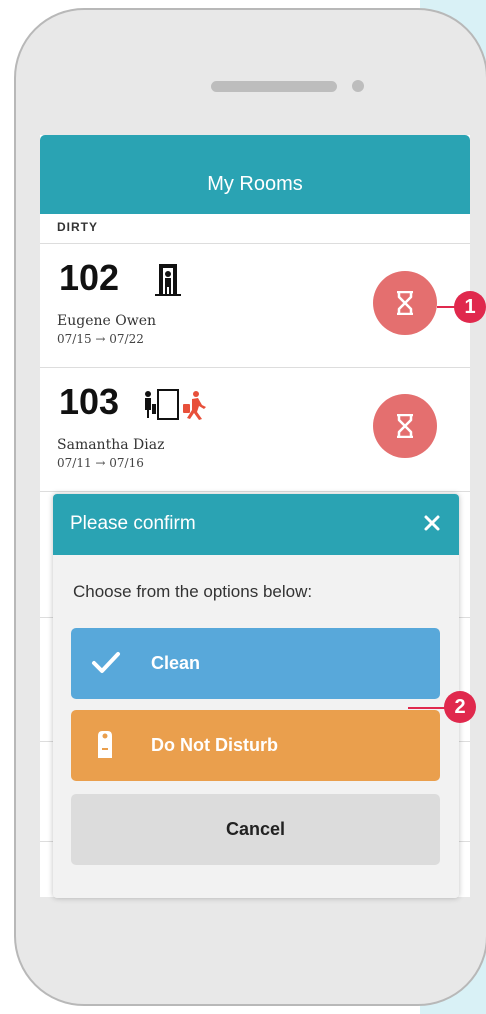 Image resolution: width=486 pixels, height=1014 pixels. Describe the element at coordinates (77, 227) in the screenshot. I see `section-label-dirty: DIRTY` at that location.